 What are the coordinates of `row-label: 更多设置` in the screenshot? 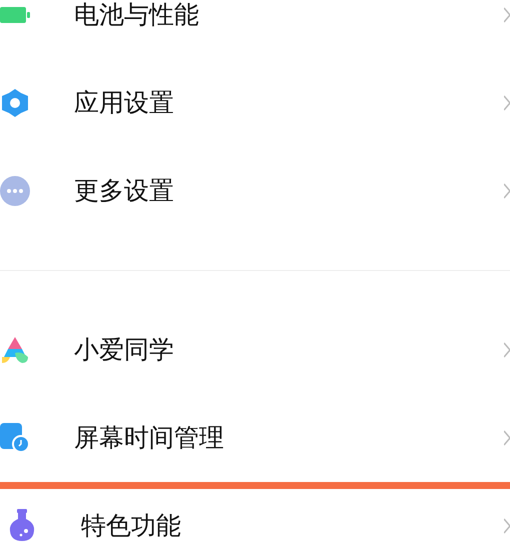 It's located at (124, 191).